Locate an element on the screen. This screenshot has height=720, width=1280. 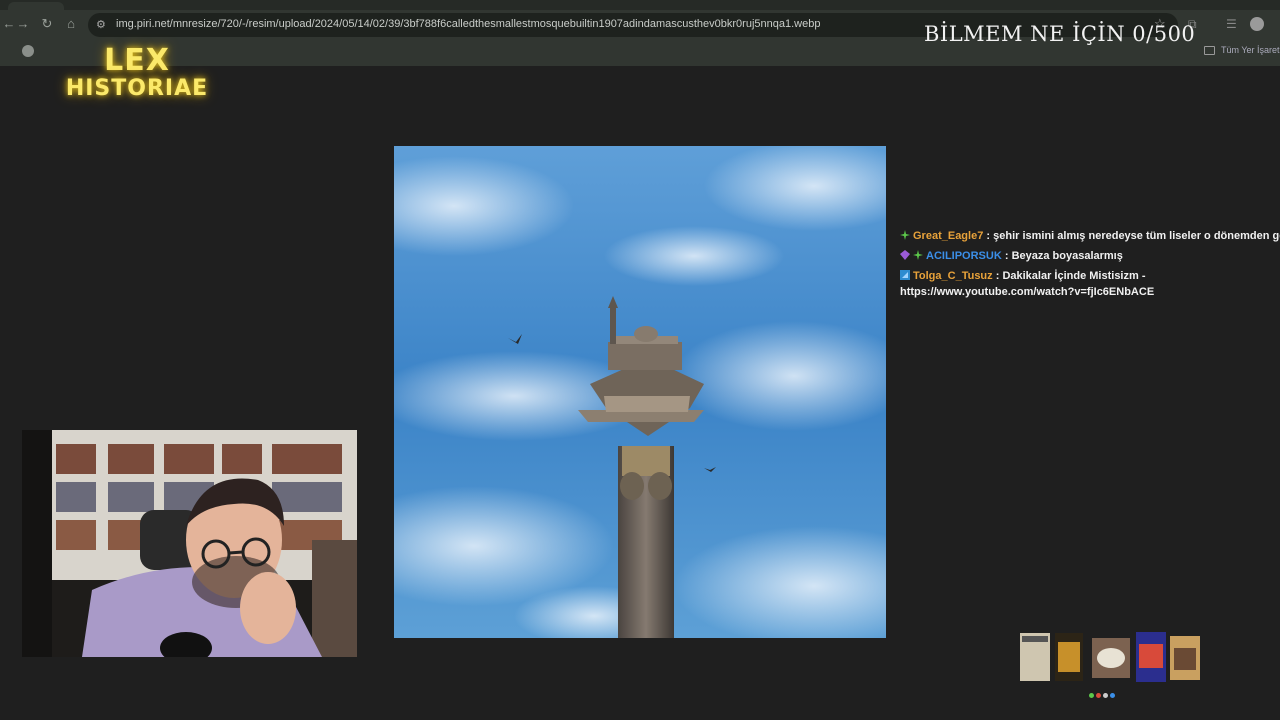
tab-strip is located at coordinates (640, 5).